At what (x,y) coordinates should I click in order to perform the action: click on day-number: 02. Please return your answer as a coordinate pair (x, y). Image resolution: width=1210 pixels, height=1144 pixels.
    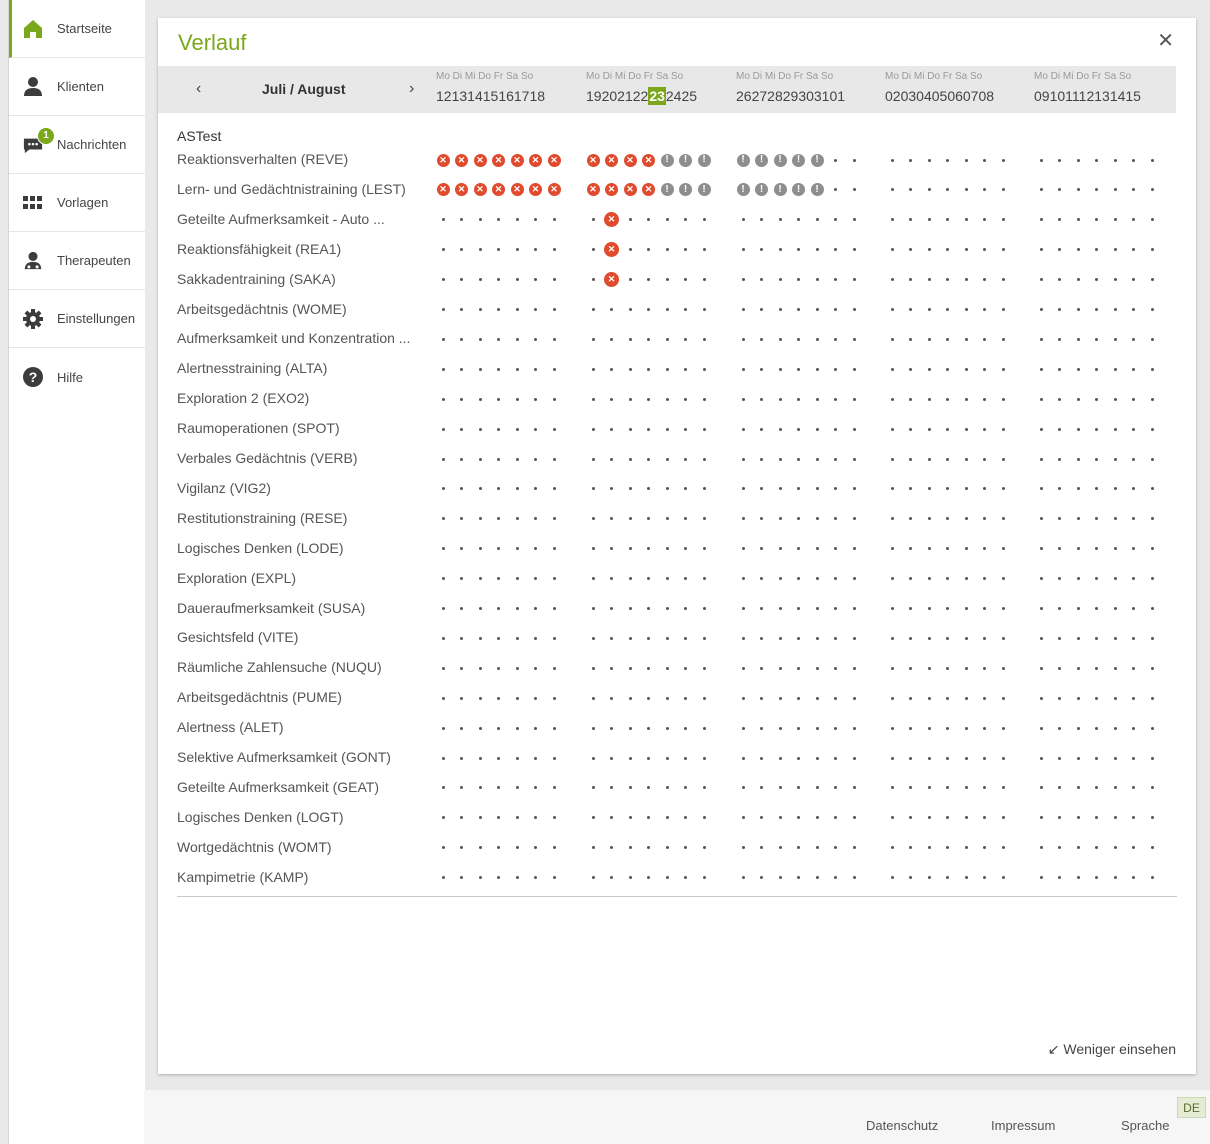
    Looking at the image, I should click on (893, 96).